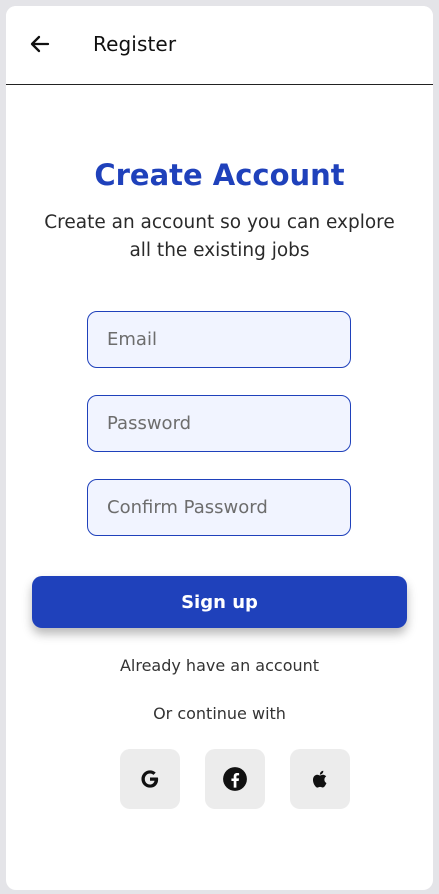 The height and width of the screenshot is (894, 439). Describe the element at coordinates (219, 423) in the screenshot. I see `password-field` at that location.